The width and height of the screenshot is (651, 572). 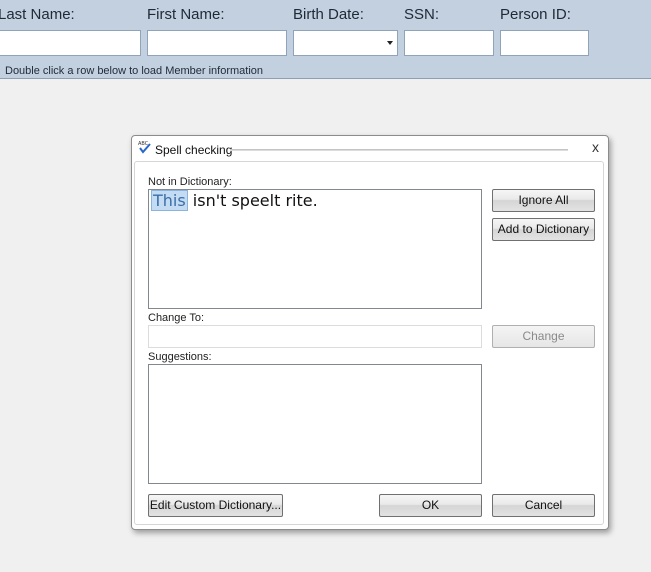 I want to click on change-button: Change, so click(x=543, y=336).